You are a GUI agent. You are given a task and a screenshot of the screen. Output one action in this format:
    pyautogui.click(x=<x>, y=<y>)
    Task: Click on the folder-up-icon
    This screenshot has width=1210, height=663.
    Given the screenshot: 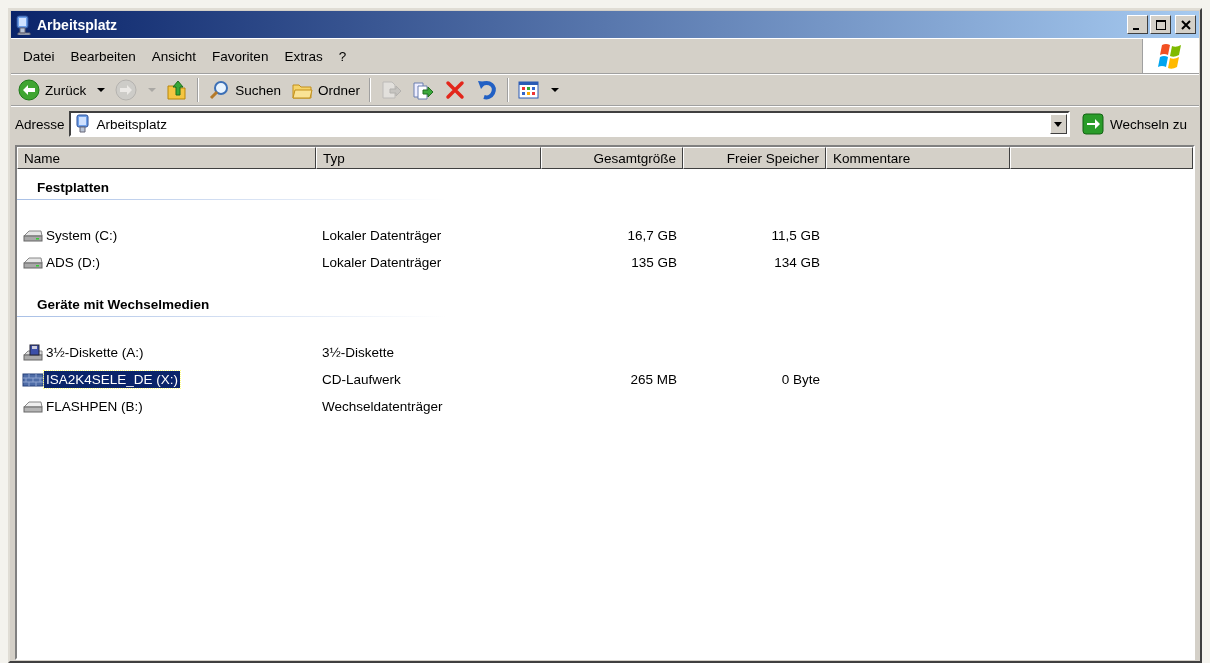 What is the action you would take?
    pyautogui.click(x=177, y=90)
    